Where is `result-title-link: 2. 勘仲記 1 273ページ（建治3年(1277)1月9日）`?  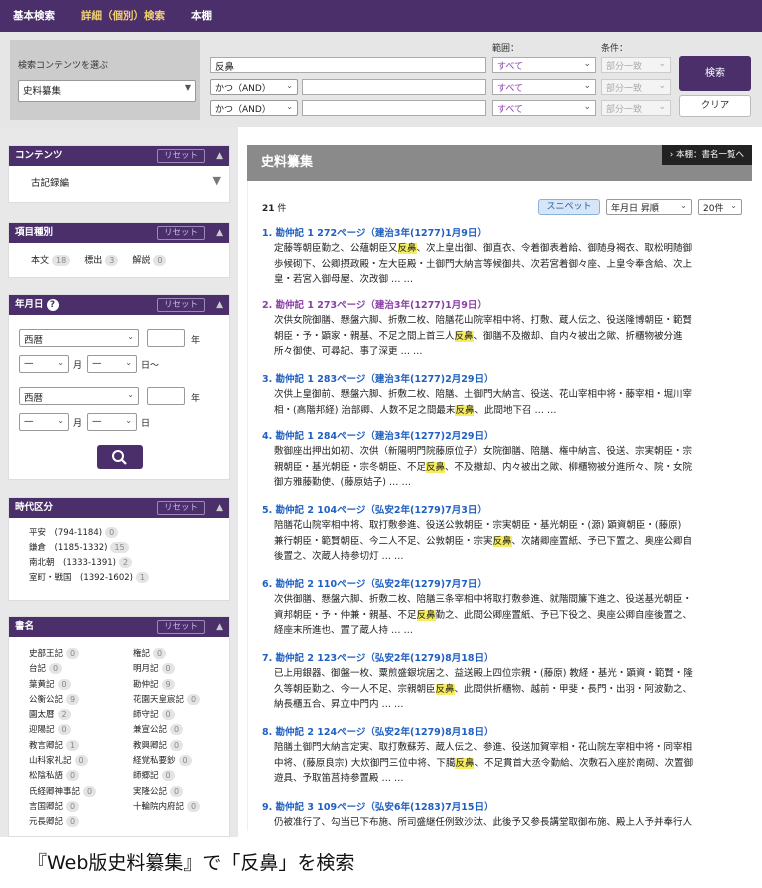
result-title-link: 2. 勘仲記 1 273ページ（建治3年(1277)1月9日） is located at coordinates (502, 306).